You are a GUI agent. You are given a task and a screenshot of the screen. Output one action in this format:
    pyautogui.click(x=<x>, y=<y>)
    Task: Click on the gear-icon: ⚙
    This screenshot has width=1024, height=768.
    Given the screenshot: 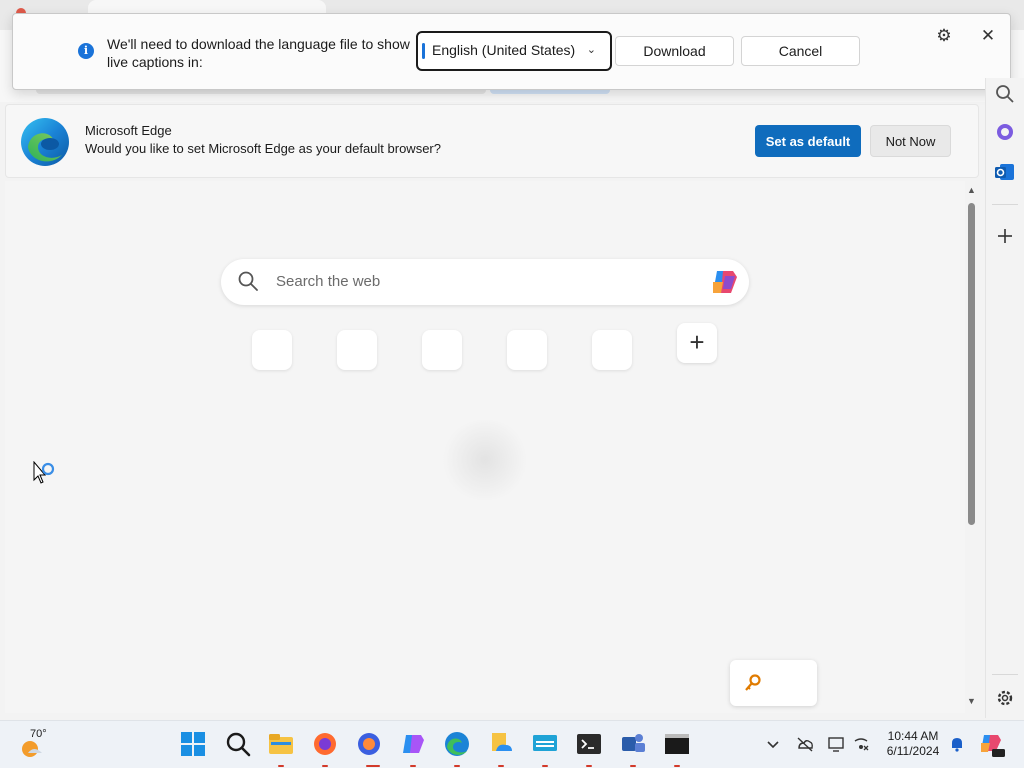 What is the action you would take?
    pyautogui.click(x=944, y=36)
    